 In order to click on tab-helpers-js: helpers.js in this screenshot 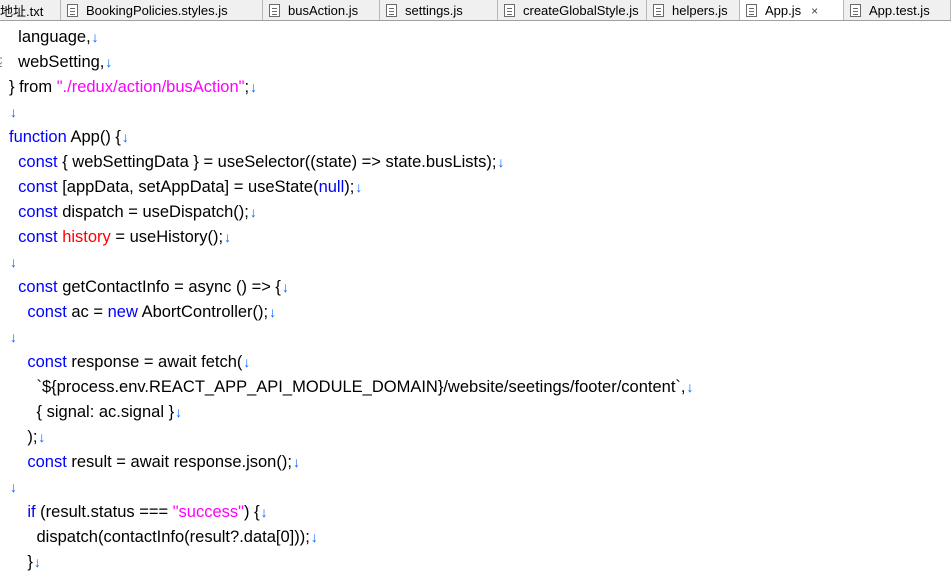, I will do `click(693, 10)`.